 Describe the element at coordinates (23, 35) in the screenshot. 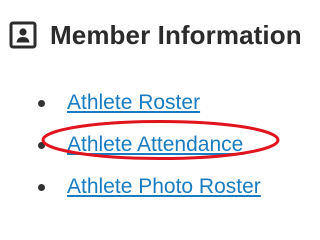

I see `address-card-icon` at that location.